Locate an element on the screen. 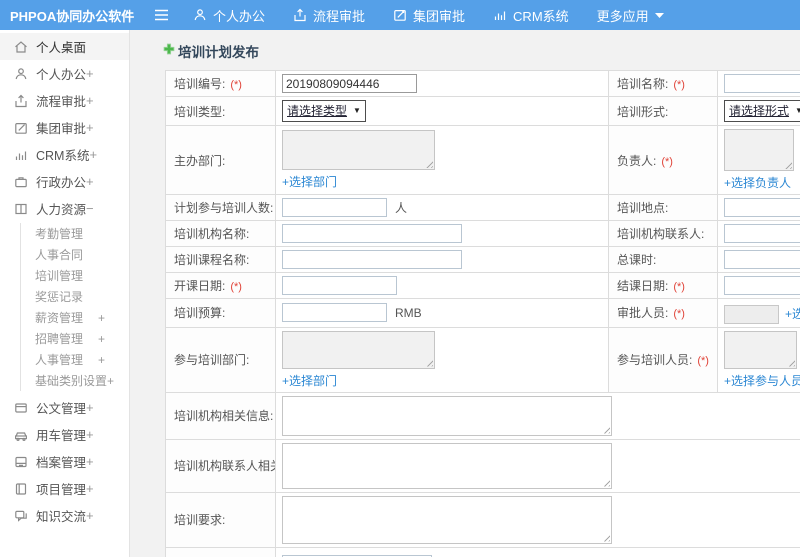  required-mark: (*) is located at coordinates (679, 85).